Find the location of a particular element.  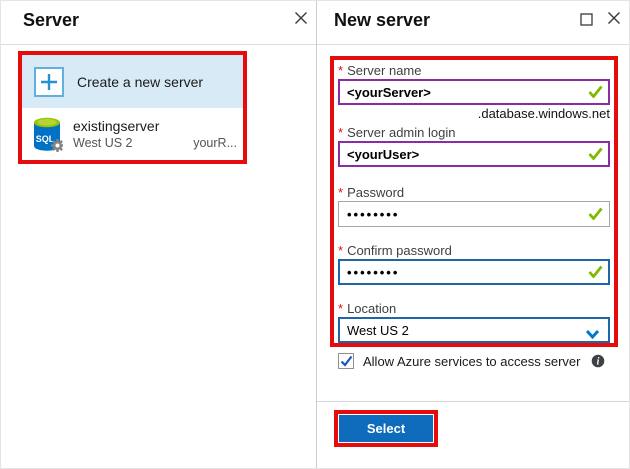

allow-access-row: Allow Azure services to access server i is located at coordinates (471, 361).